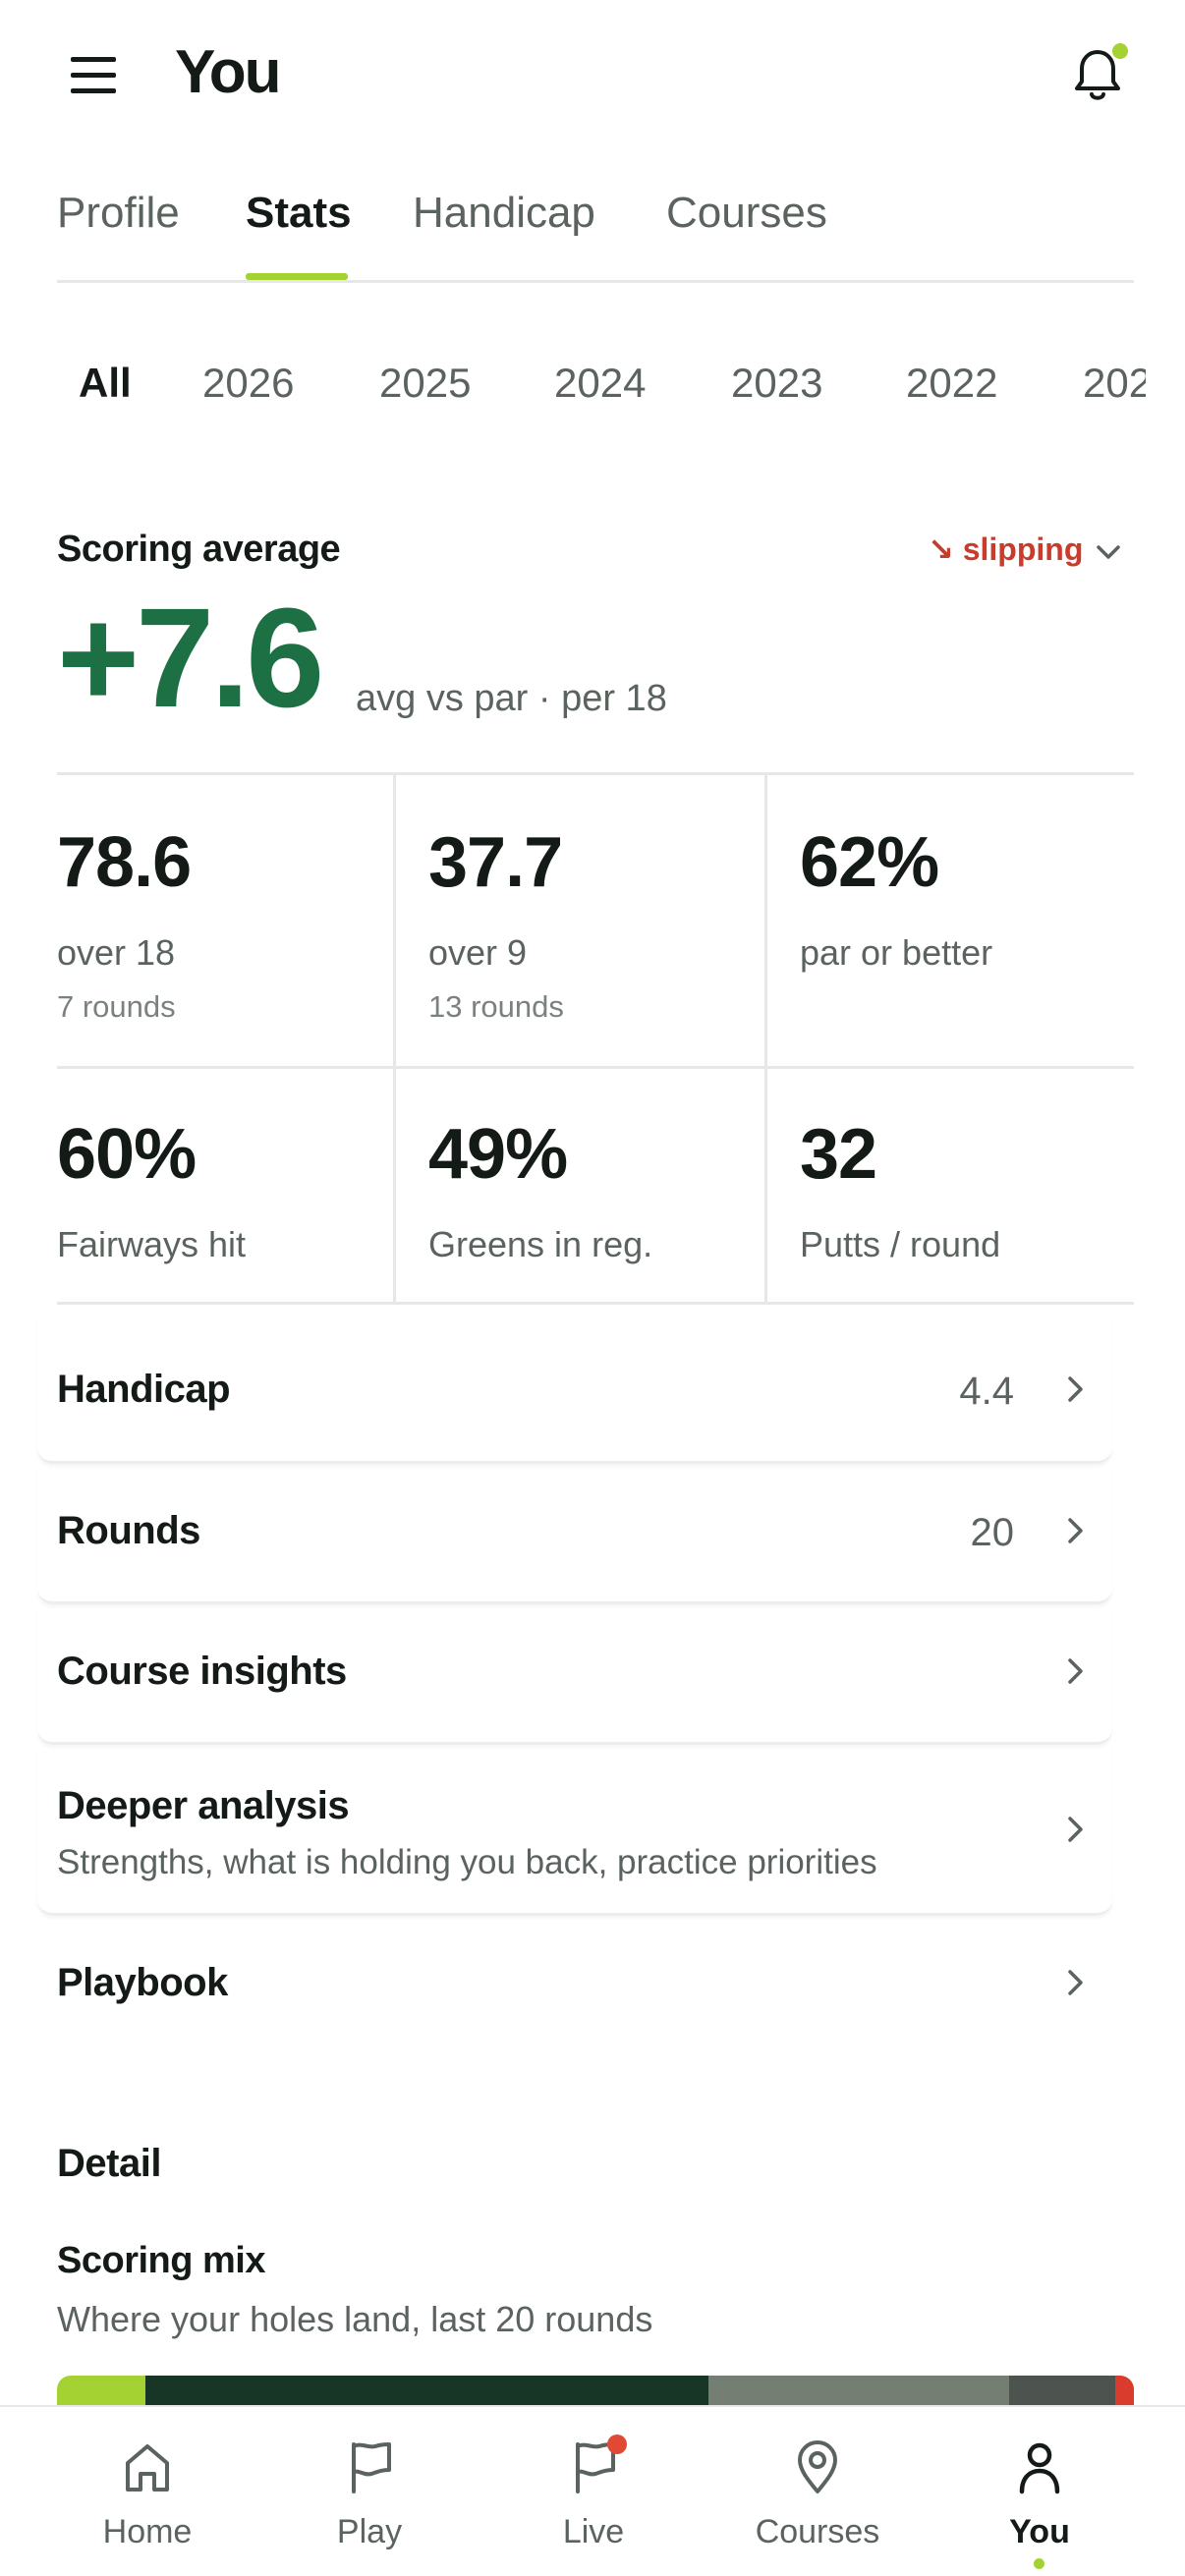  Describe the element at coordinates (191, 658) in the screenshot. I see `scoring-average-value: +7.6` at that location.